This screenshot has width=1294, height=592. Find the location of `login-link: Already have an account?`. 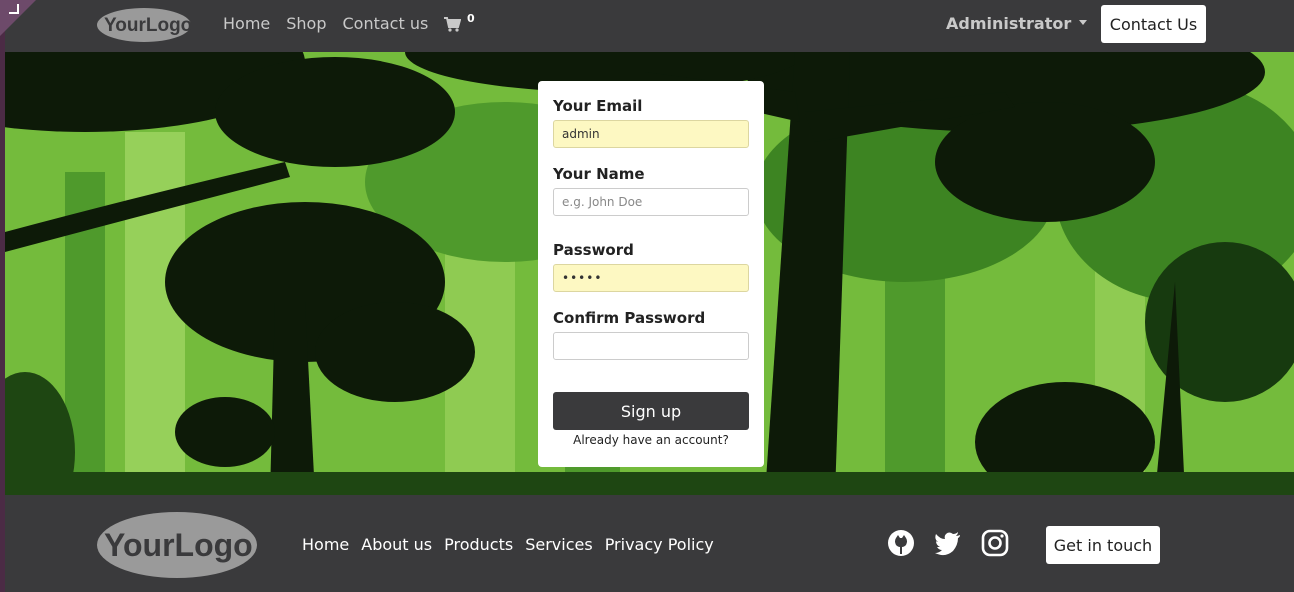

login-link: Already have an account? is located at coordinates (651, 440).